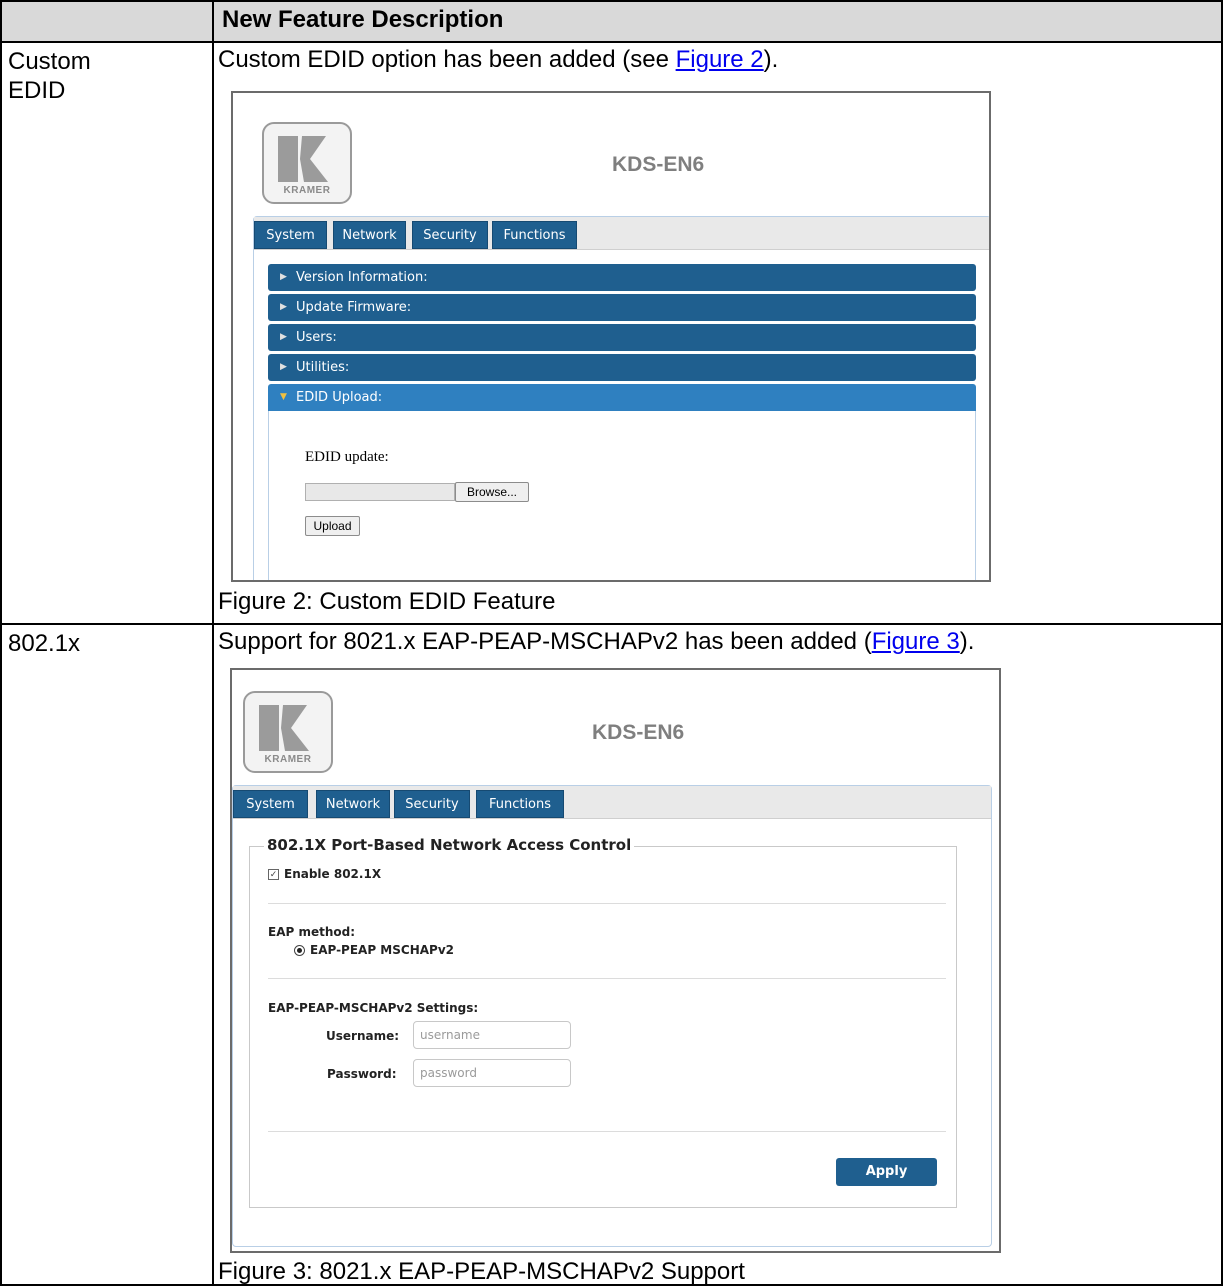 This screenshot has height=1286, width=1223. I want to click on upload-button: Upload, so click(332, 526).